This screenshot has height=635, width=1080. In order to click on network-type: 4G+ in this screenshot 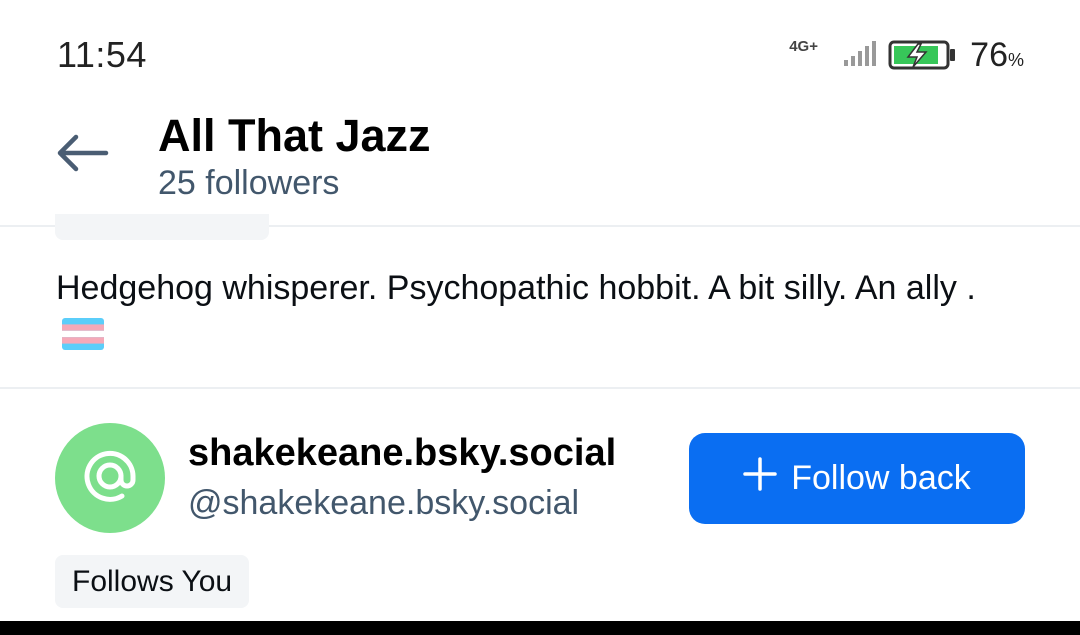, I will do `click(803, 46)`.